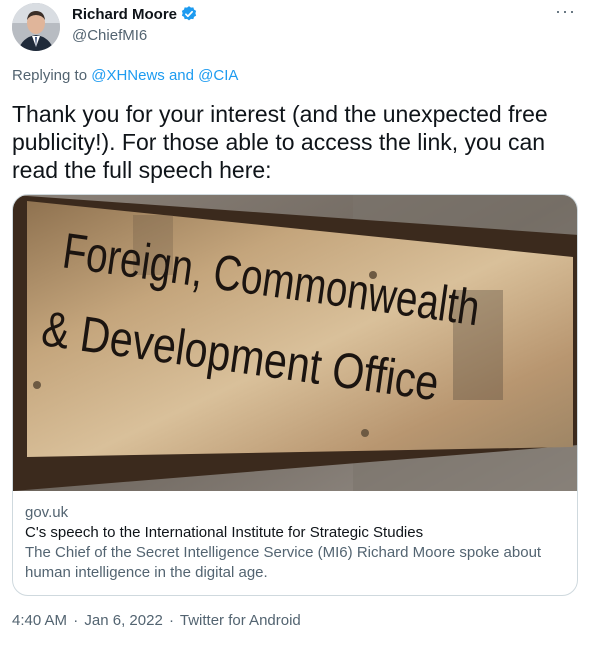 This screenshot has width=590, height=647. Describe the element at coordinates (218, 75) in the screenshot. I see `mention-cia-link: @CIA` at that location.